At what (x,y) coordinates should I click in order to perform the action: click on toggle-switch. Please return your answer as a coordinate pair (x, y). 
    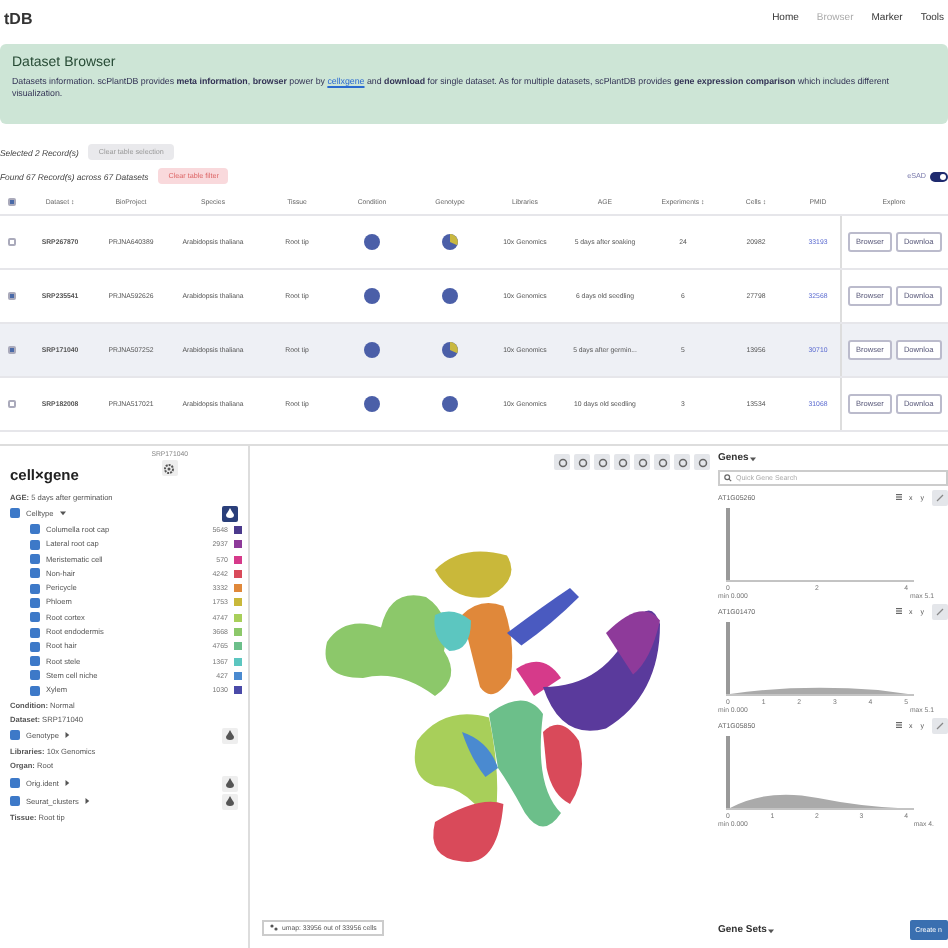
    Looking at the image, I should click on (939, 176).